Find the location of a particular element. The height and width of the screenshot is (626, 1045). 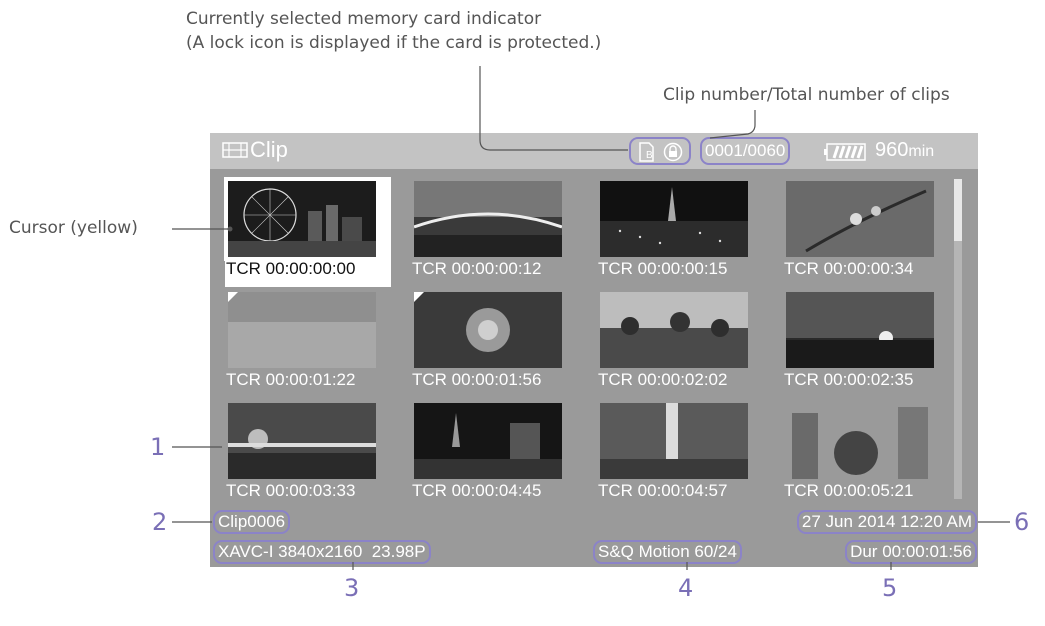

clip-number-leader is located at coordinates (732, 124).